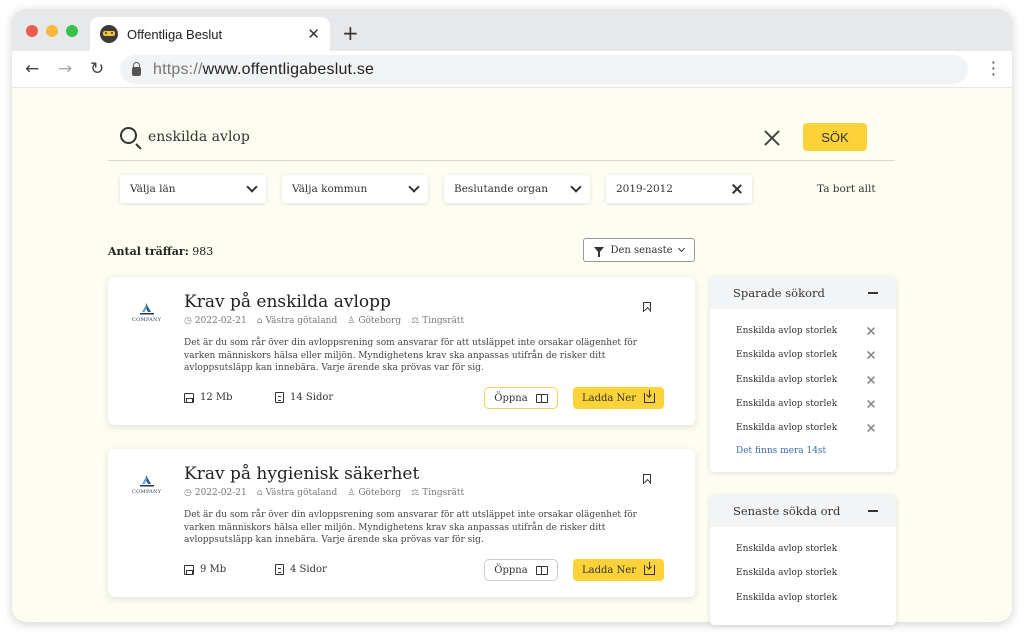 The width and height of the screenshot is (1025, 637). I want to click on browser-tab: Offentliga Beslut ✕, so click(210, 34).